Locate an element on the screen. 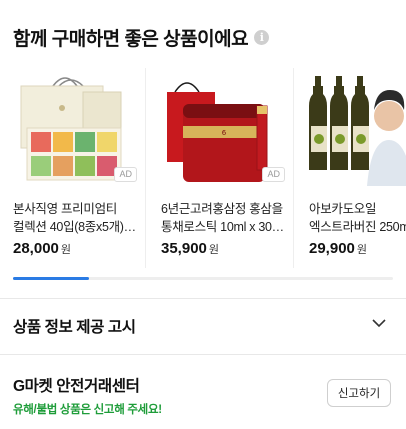 Image resolution: width=406 pixels, height=429 pixels. product-card: 아보카도오일 엑스트라버진 250ml x 3병 29,900원 is located at coordinates (357, 168).